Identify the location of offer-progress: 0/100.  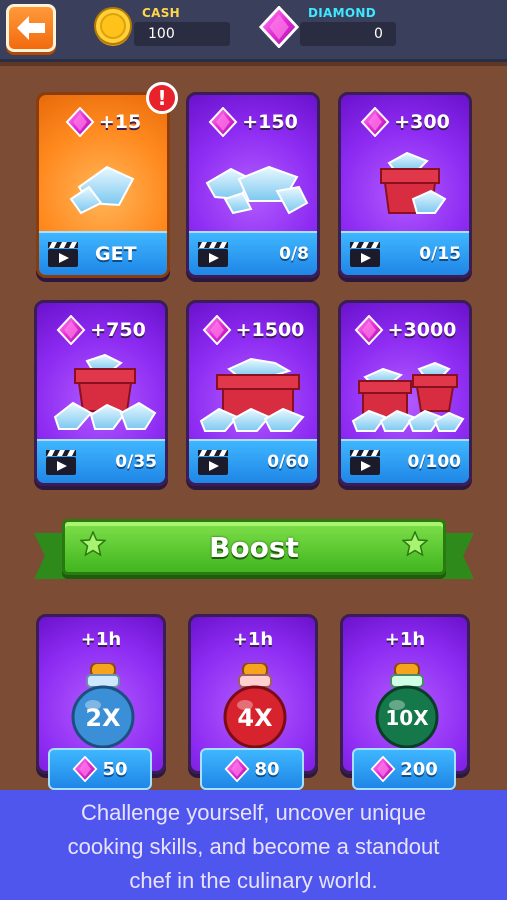
(434, 462).